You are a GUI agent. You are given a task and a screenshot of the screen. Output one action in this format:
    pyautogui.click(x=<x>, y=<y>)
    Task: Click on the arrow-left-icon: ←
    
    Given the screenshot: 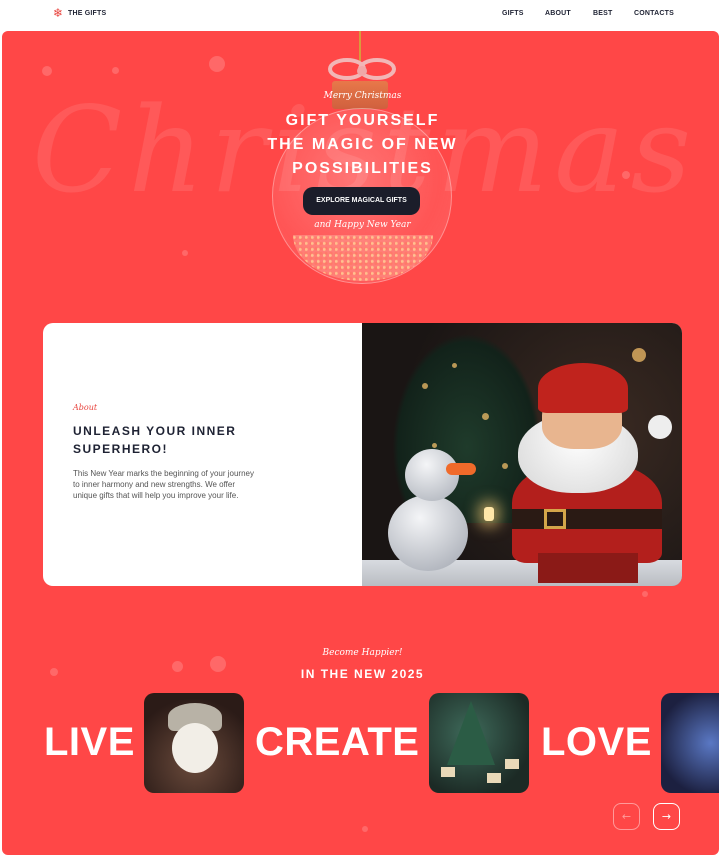 What is the action you would take?
    pyautogui.click(x=626, y=816)
    